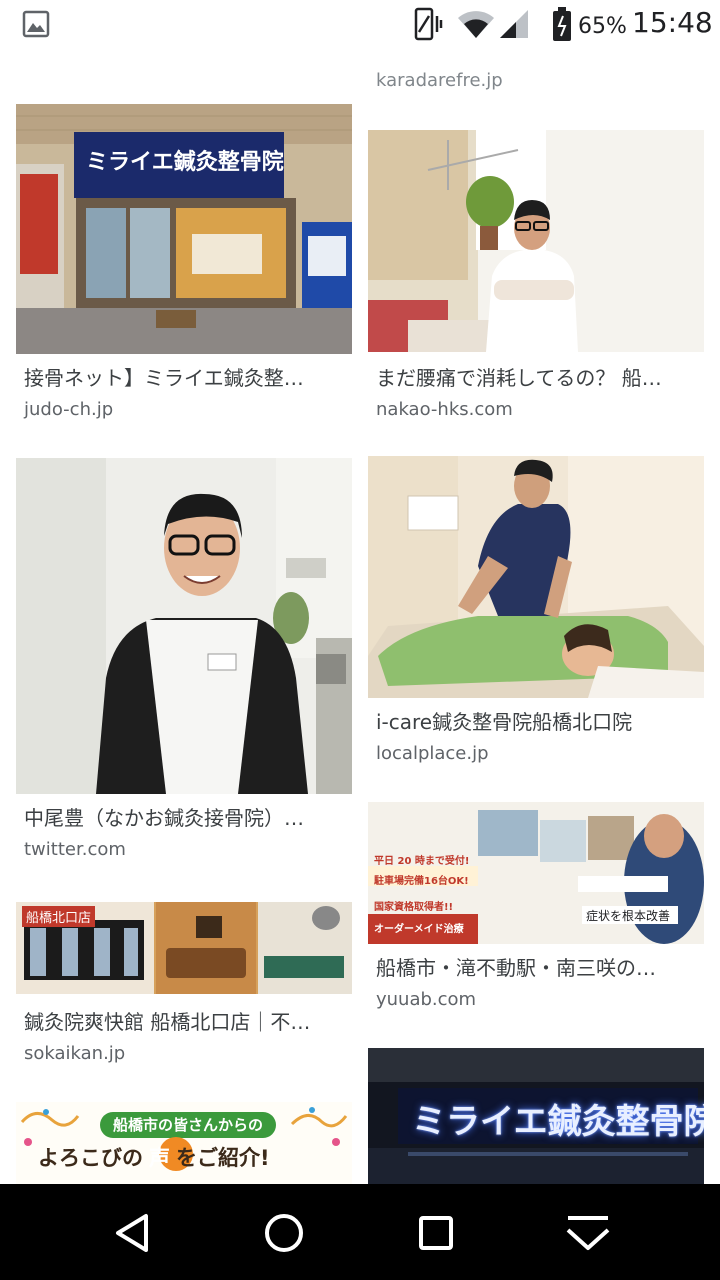  Describe the element at coordinates (223, 1158) in the screenshot. I see `banner-headline-c: をご紹介!` at that location.